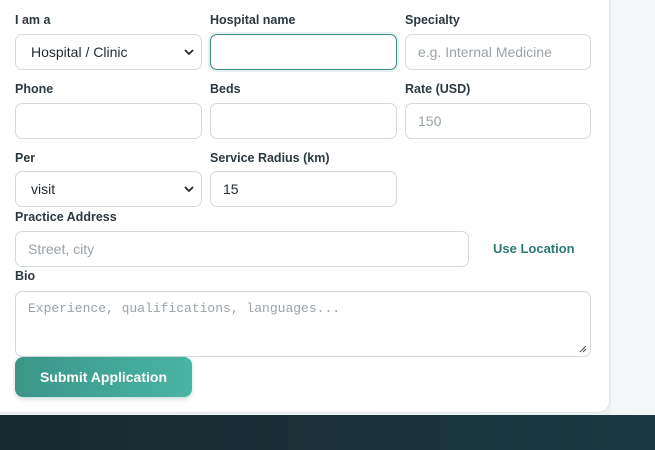 This screenshot has width=655, height=450. I want to click on per-label: Per, so click(25, 158).